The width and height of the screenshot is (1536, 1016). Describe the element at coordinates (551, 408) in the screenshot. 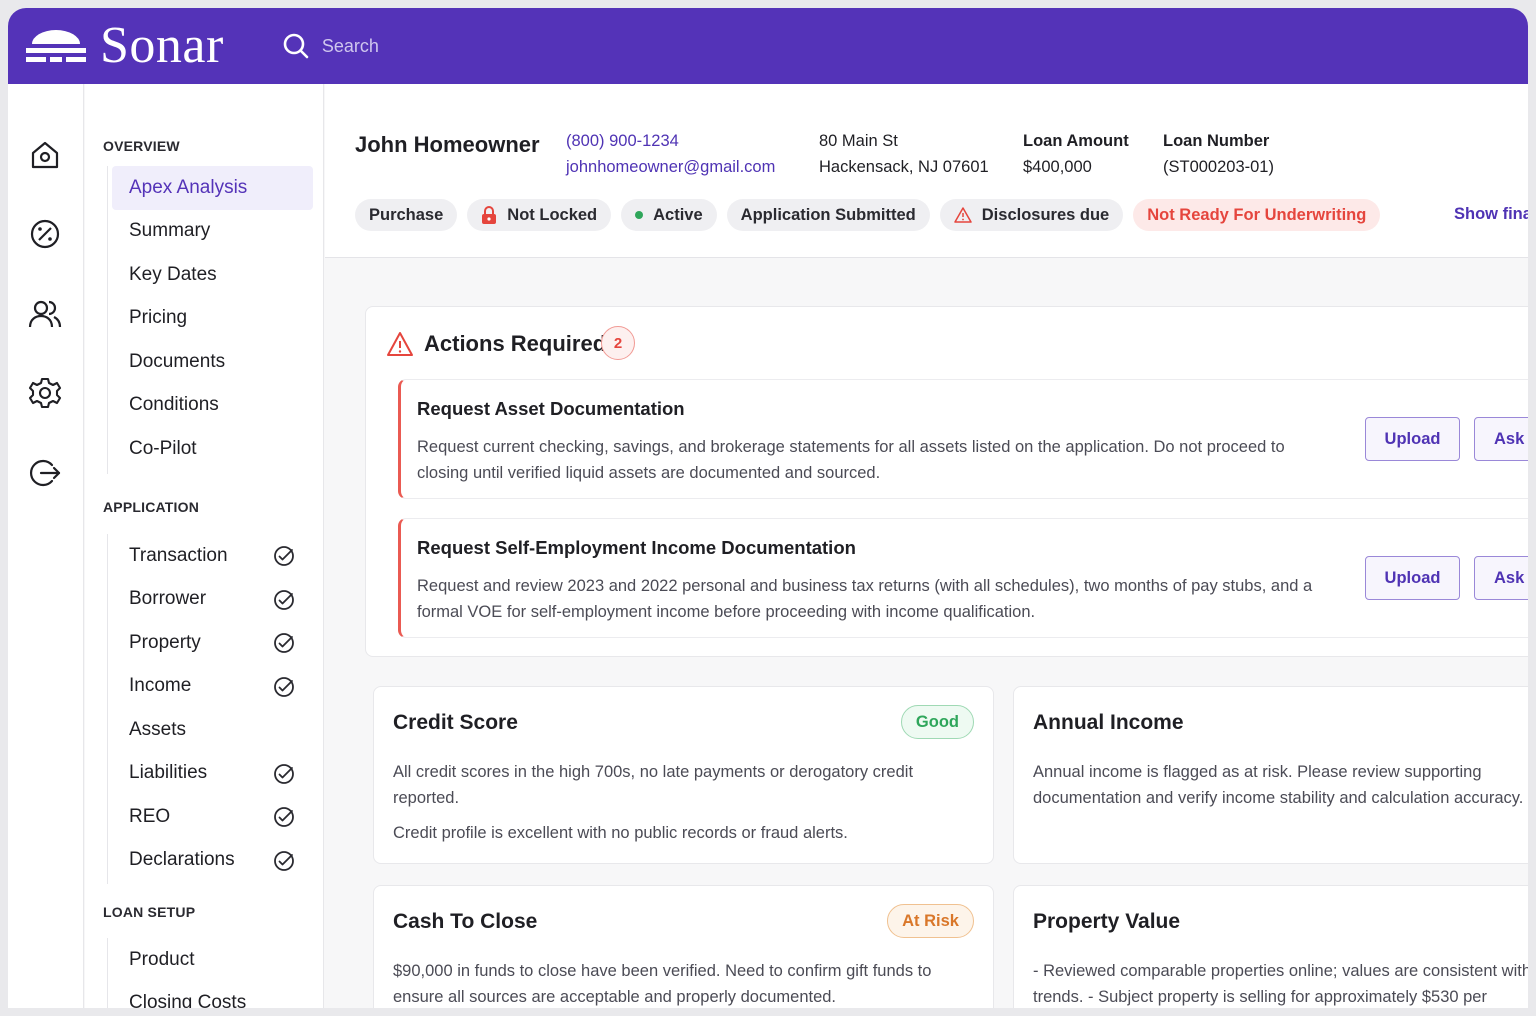

I see `action-title: Request Asset Documentation` at that location.